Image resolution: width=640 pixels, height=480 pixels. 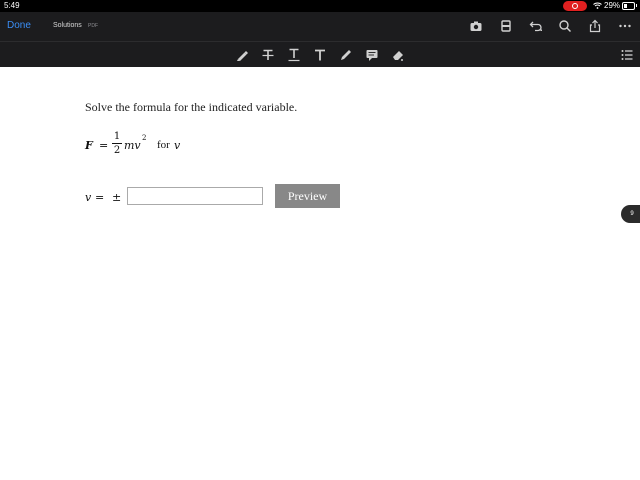 I want to click on done-button: Done, so click(x=19, y=25).